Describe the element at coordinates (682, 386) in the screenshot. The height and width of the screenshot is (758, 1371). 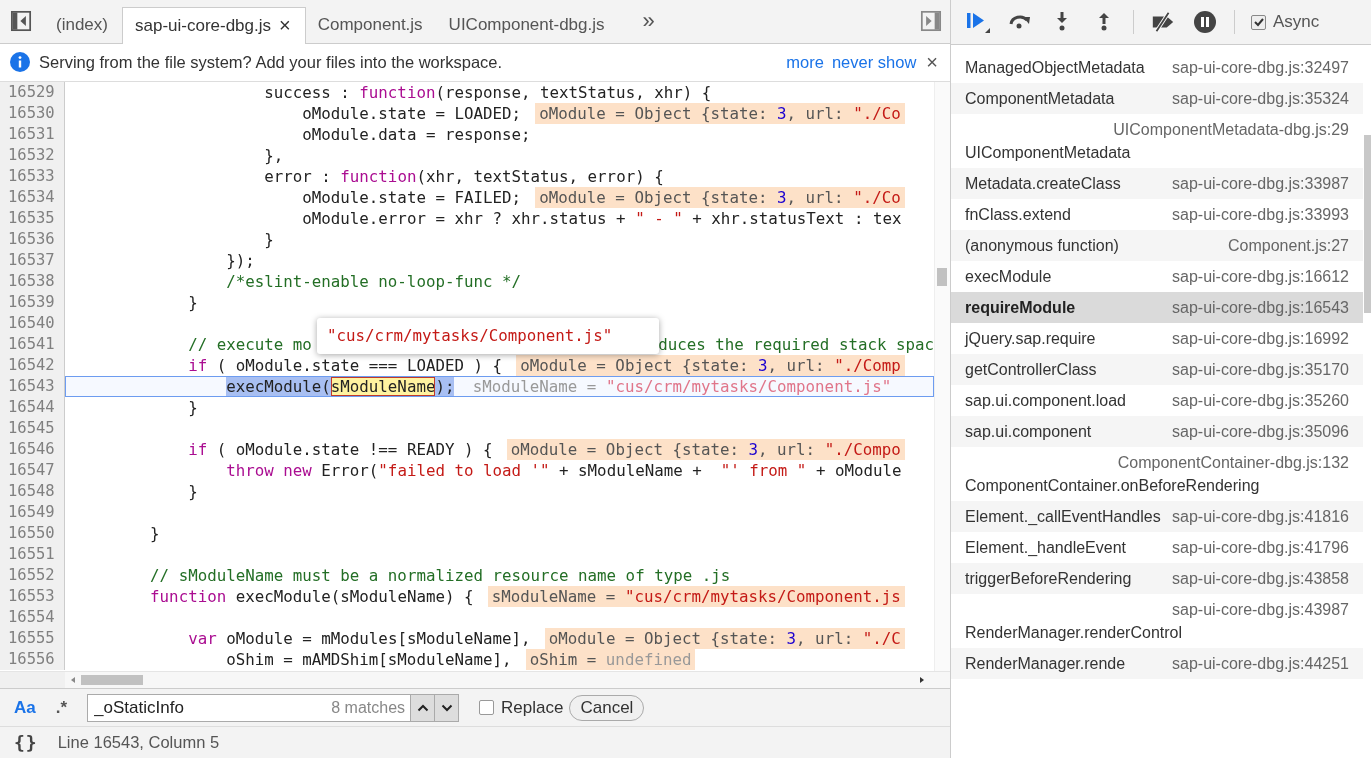
I see `inline-value: sModuleName = "cus/crm/mytasks/Component.js"` at that location.